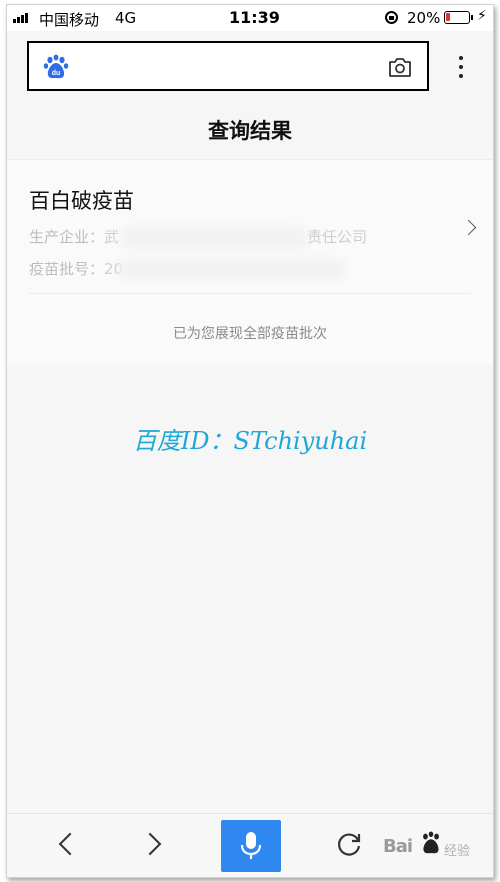  Describe the element at coordinates (461, 68) in the screenshot. I see `more-vertical-icon` at that location.